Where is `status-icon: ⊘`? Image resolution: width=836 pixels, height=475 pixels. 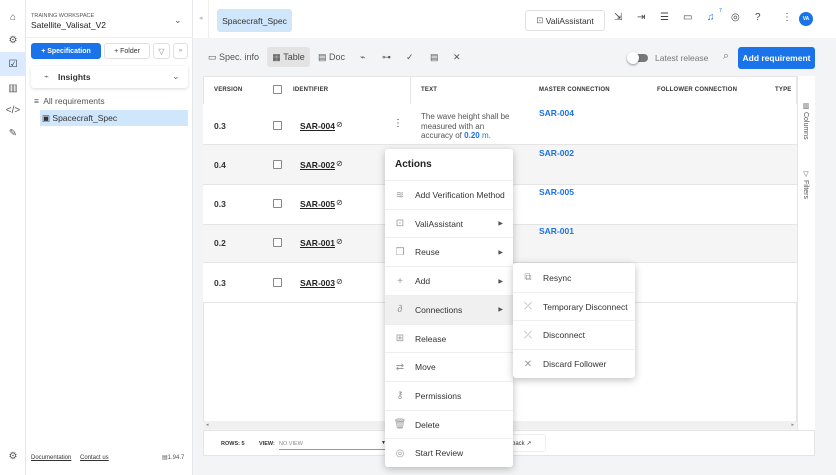
status-icon: ⊘ is located at coordinates (339, 124).